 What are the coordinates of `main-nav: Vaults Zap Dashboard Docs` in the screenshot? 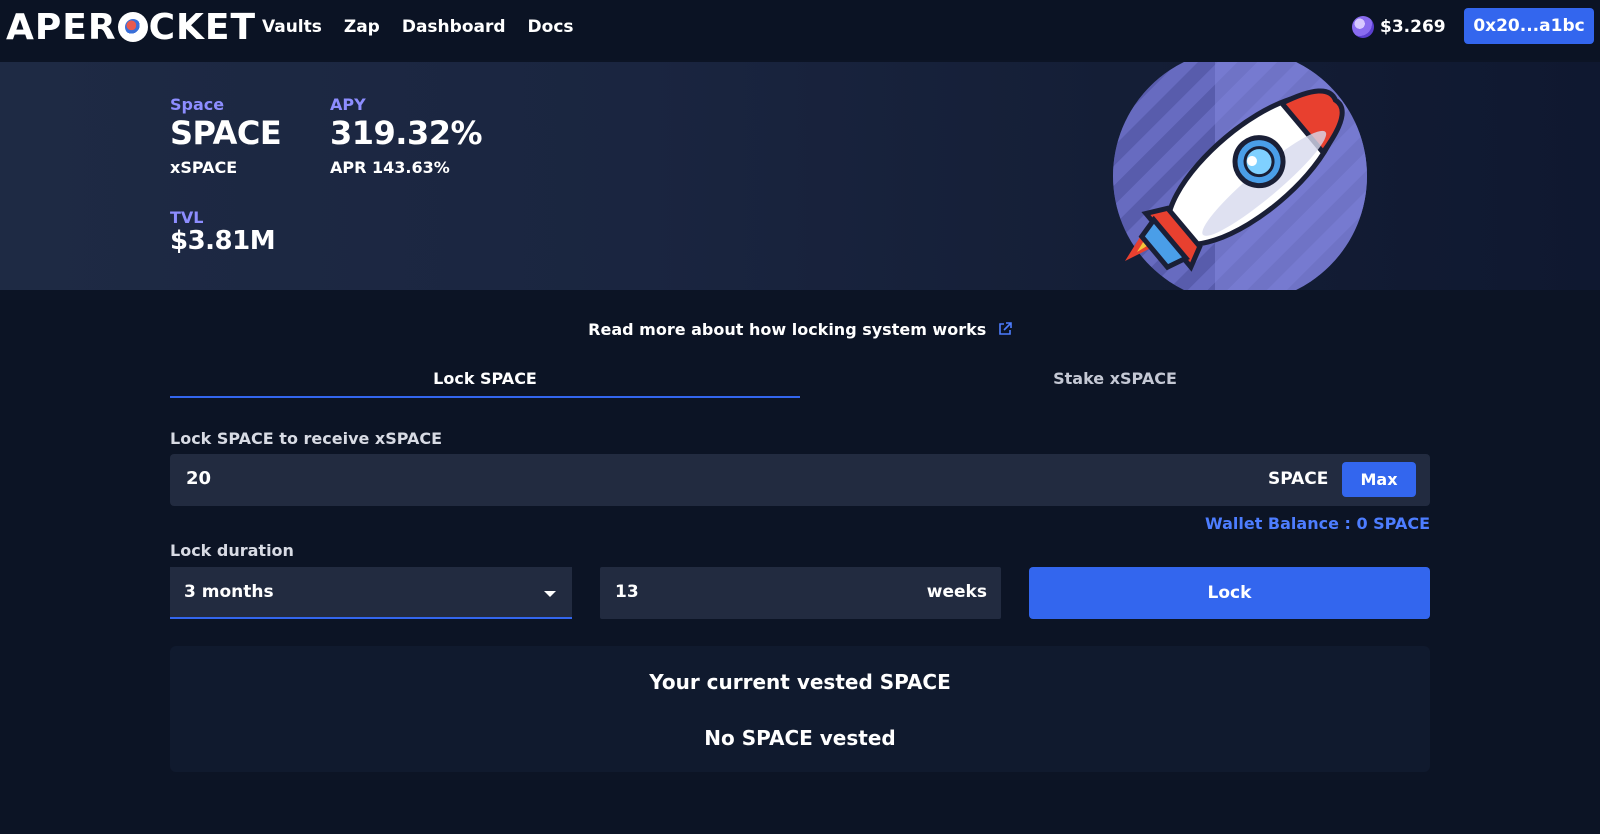 It's located at (418, 27).